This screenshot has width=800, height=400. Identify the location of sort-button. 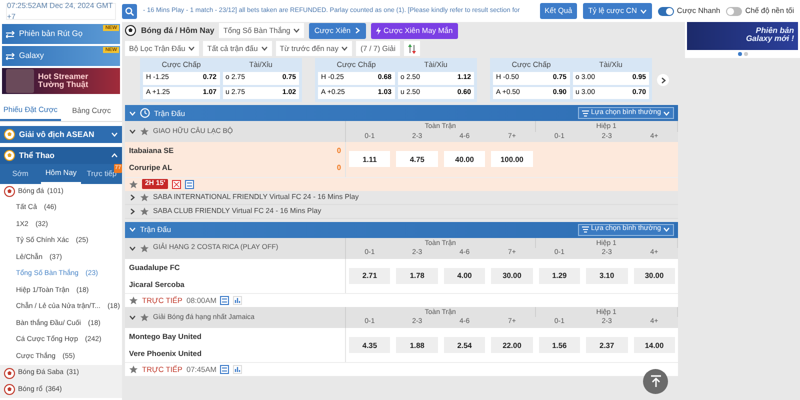
(412, 48).